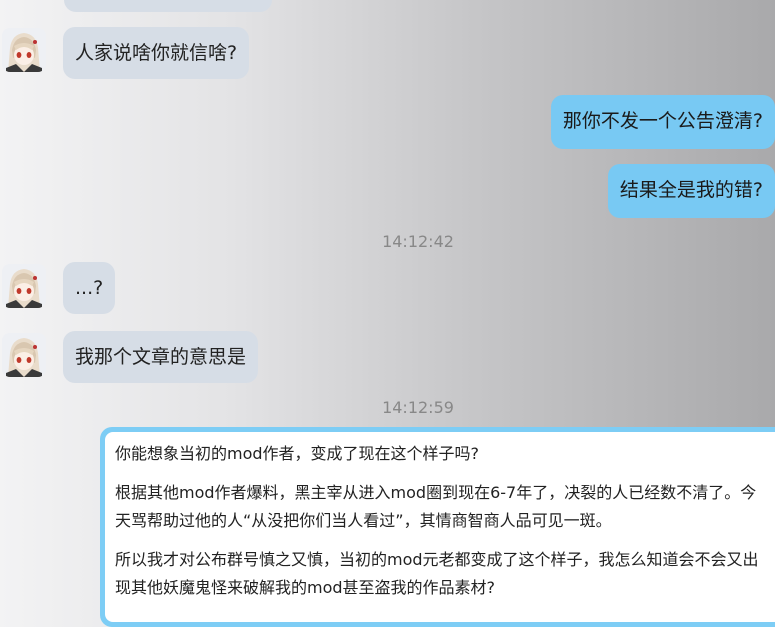 Image resolution: width=775 pixels, height=627 pixels. What do you see at coordinates (297, 453) in the screenshot?
I see `card-paragraph: 你能想象当初的mod作者，变成了现在这个样子吗?` at bounding box center [297, 453].